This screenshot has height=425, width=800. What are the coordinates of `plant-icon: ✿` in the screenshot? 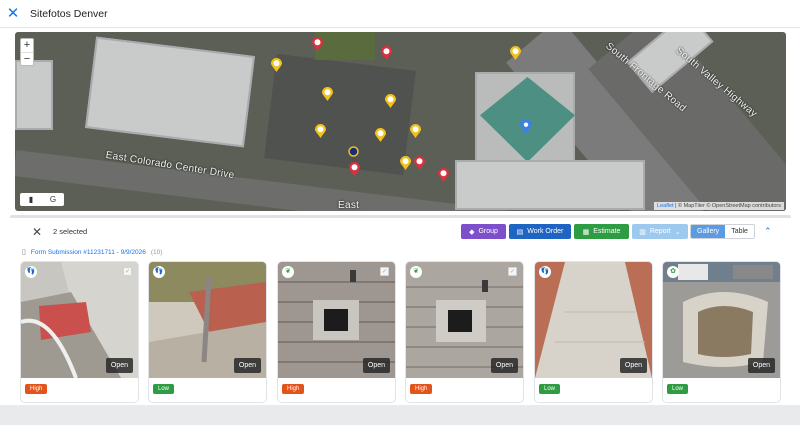 It's located at (673, 272).